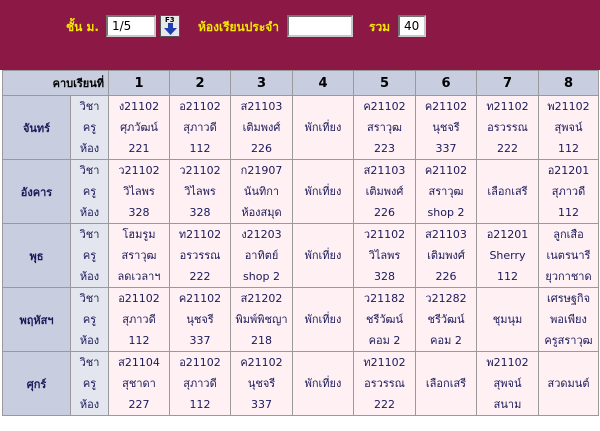 This screenshot has height=431, width=600. Describe the element at coordinates (507, 255) in the screenshot. I see `timetable-cell: อ21201 Sherry 112` at that location.